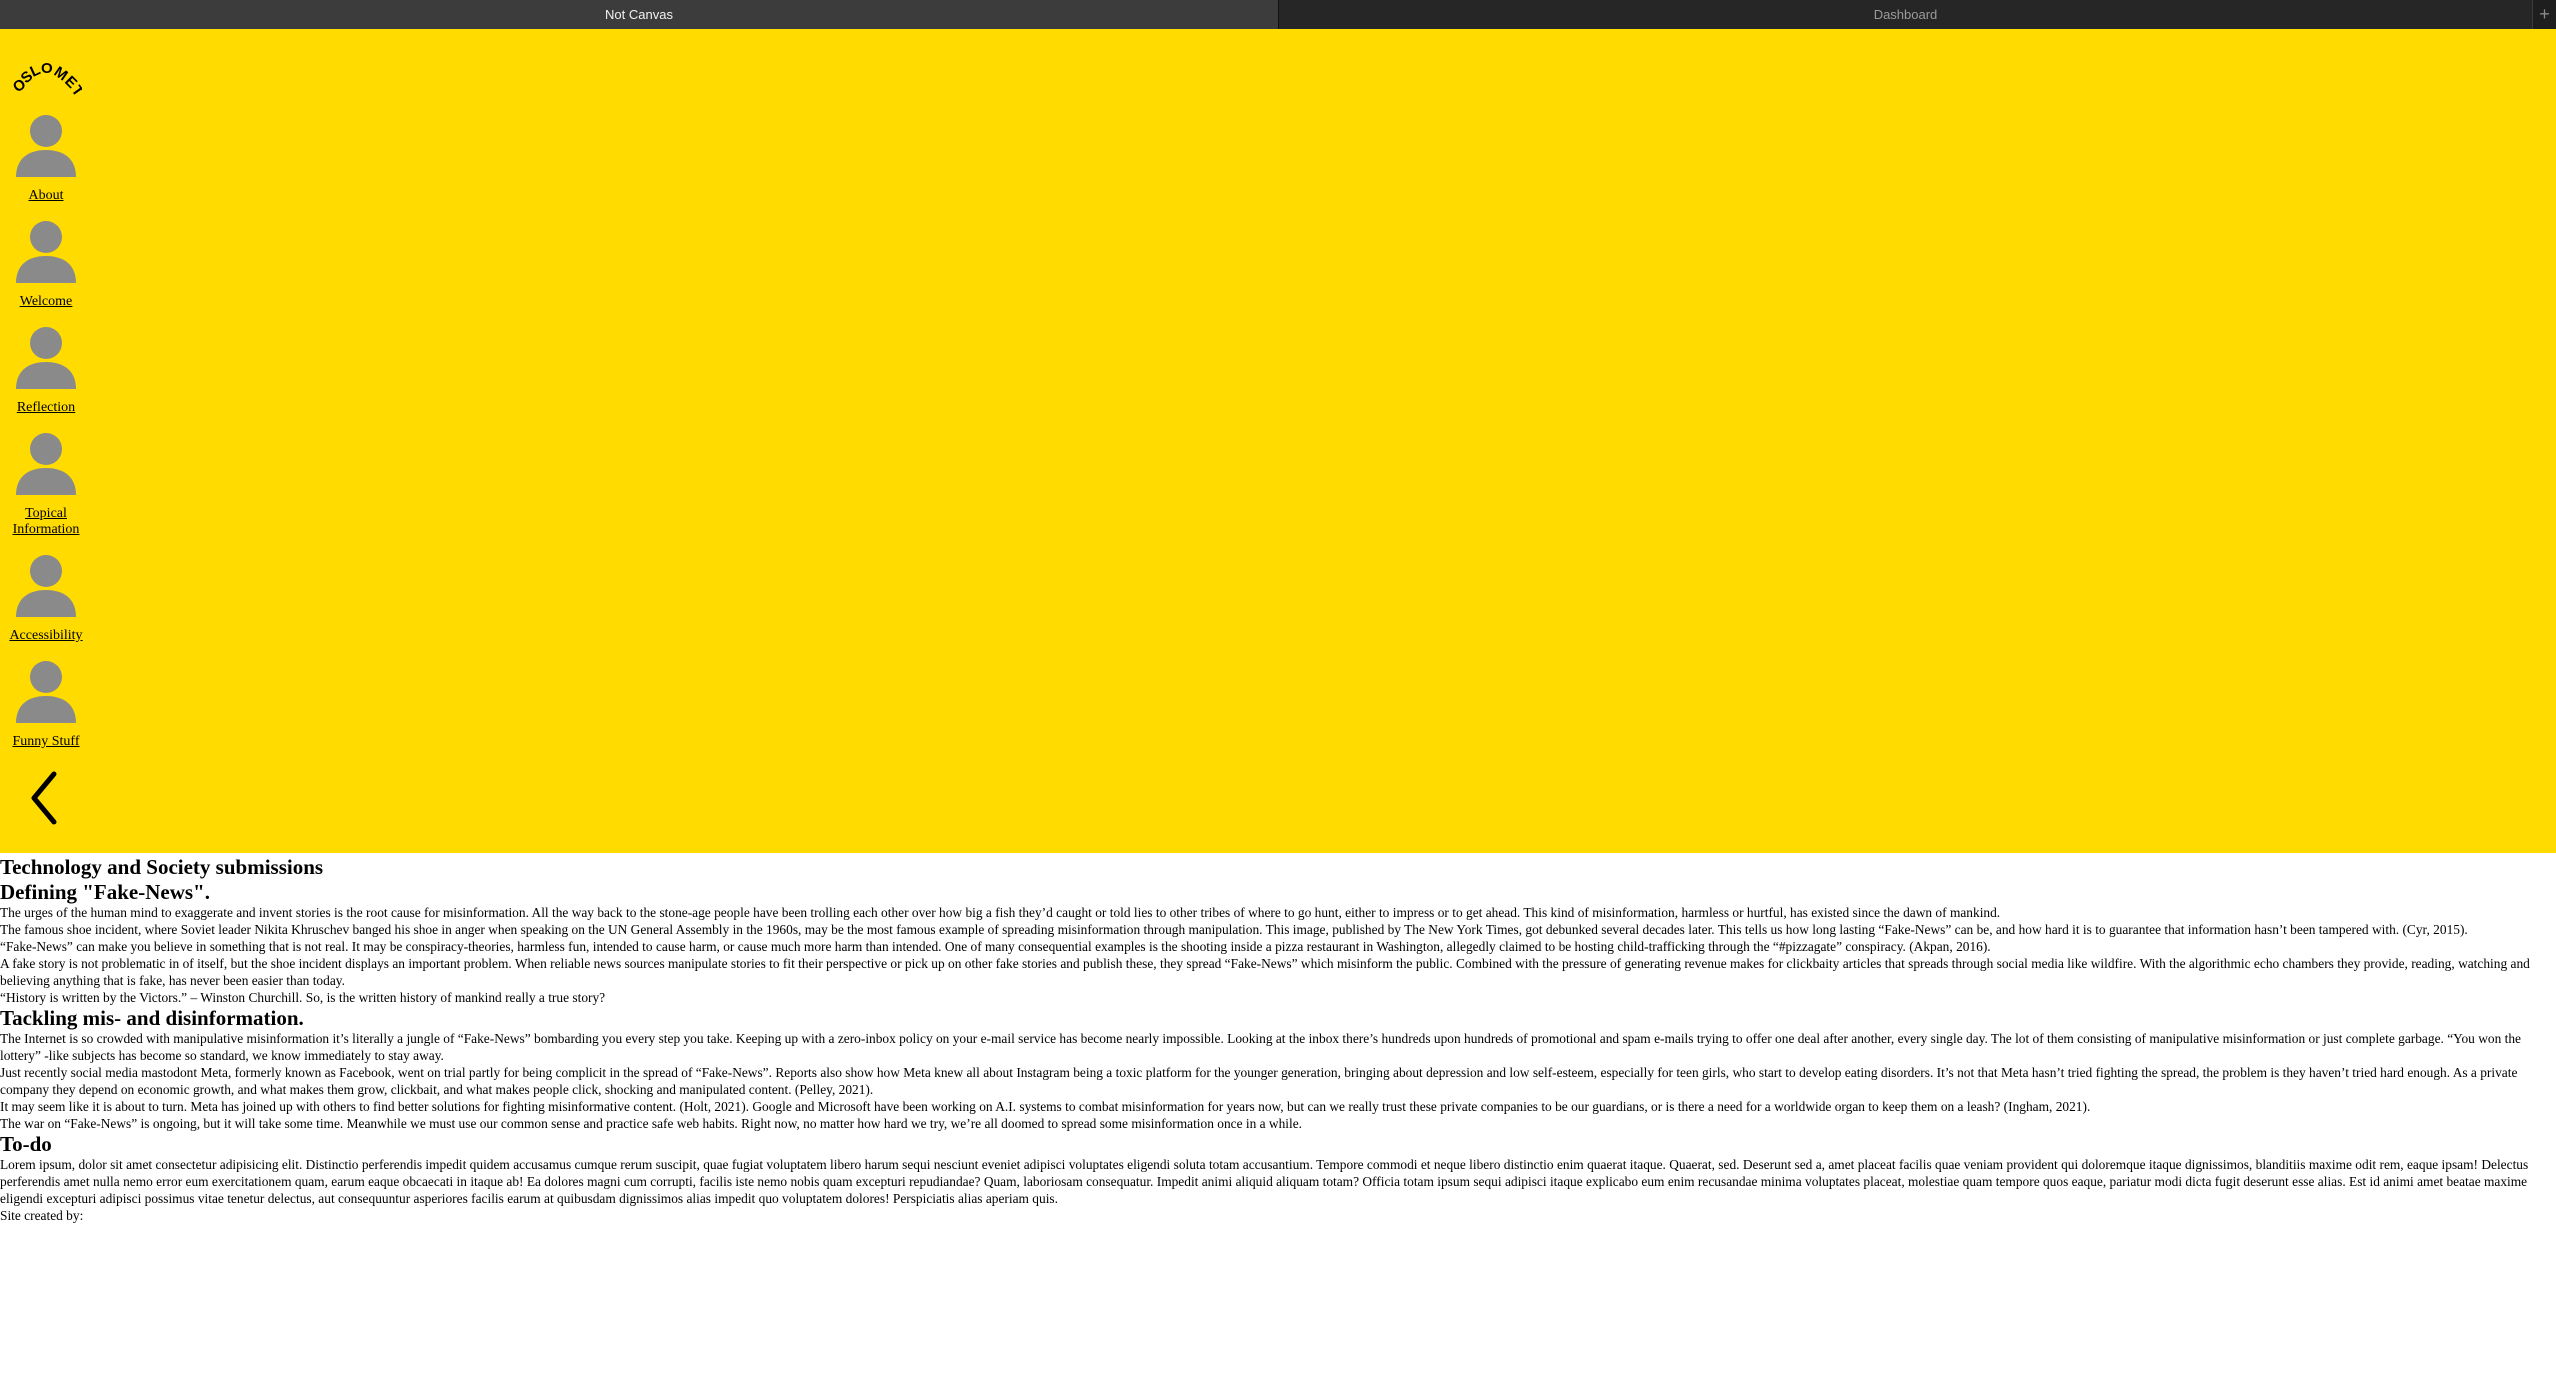 This screenshot has height=1383, width=2556. I want to click on nav-item-label: Accessibility, so click(46, 635).